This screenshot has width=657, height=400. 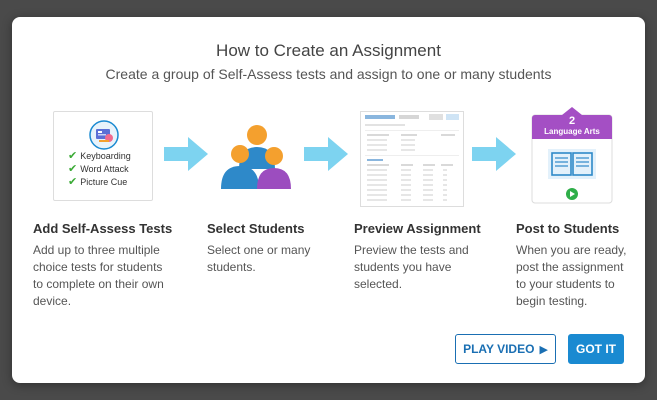 I want to click on language-arts-card-icon: 2 Language Arts, so click(x=572, y=157).